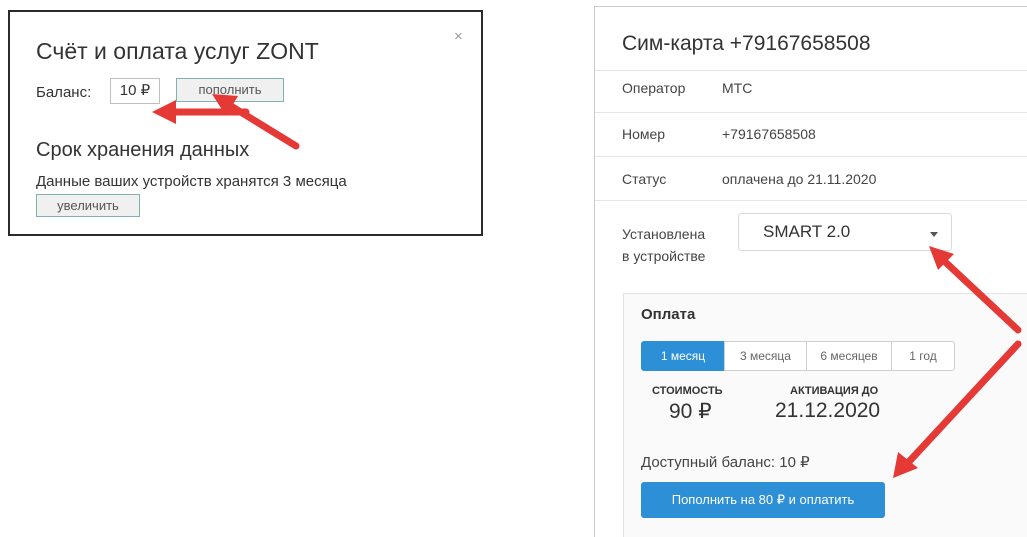 The height and width of the screenshot is (537, 1027). I want to click on operator-label: Оператор, so click(654, 88).